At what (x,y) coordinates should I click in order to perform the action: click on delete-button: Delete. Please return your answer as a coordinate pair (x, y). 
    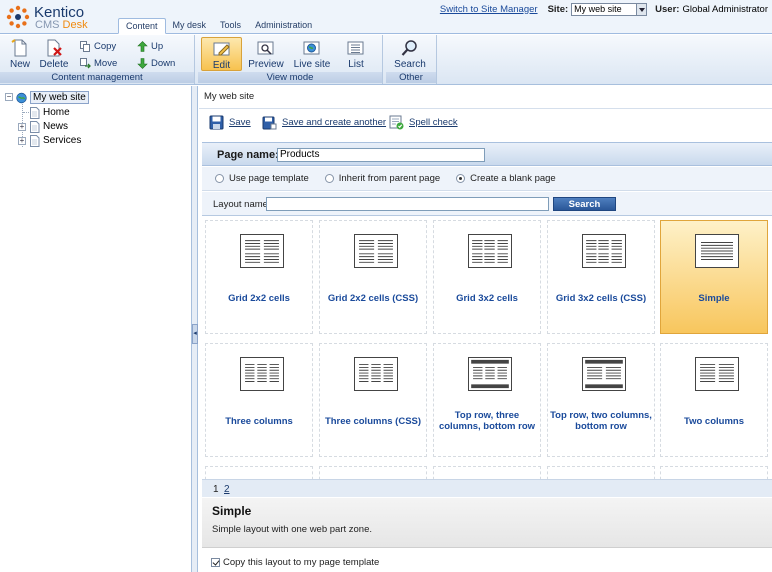
    Looking at the image, I should click on (54, 54).